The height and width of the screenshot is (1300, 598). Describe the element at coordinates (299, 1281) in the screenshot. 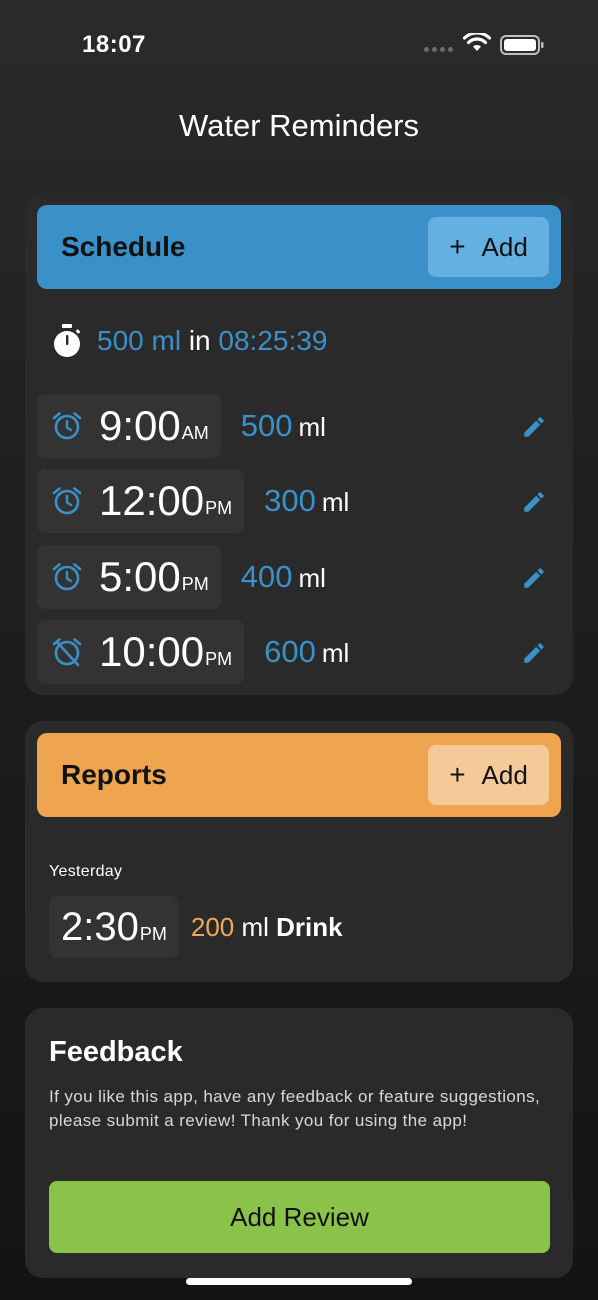

I see `home-indicator` at that location.